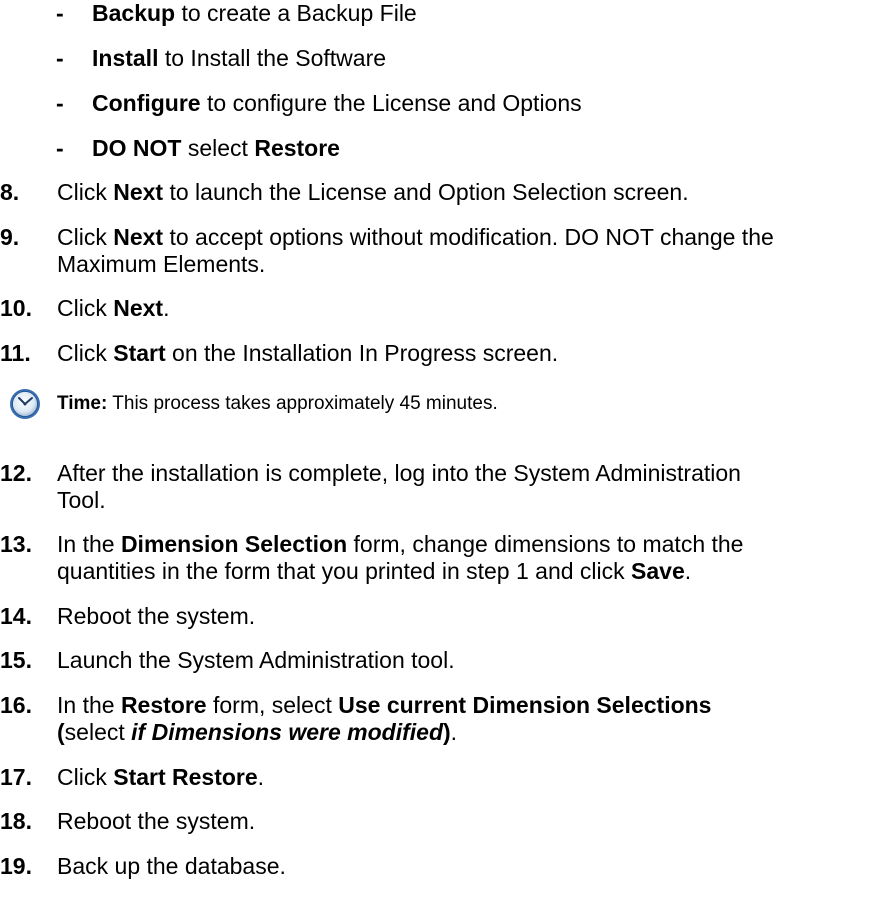 The image size is (872, 901). I want to click on option-label: Install, so click(125, 58).